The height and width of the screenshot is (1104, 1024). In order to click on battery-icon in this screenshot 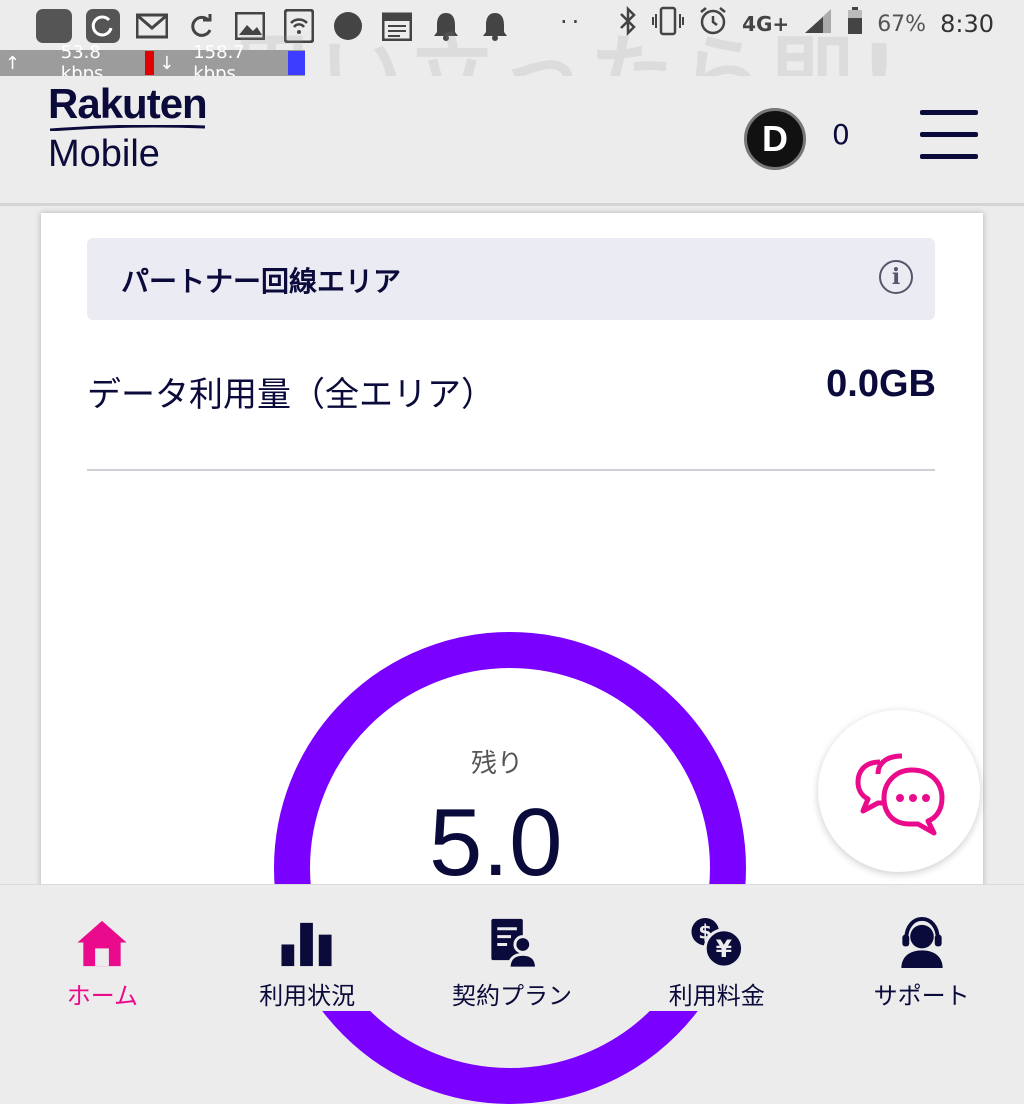, I will do `click(855, 24)`.